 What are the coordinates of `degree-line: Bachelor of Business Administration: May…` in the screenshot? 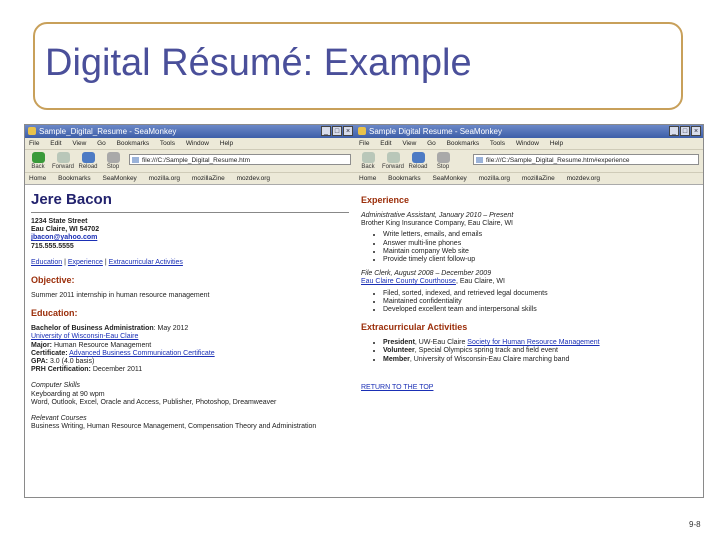 It's located at (190, 329).